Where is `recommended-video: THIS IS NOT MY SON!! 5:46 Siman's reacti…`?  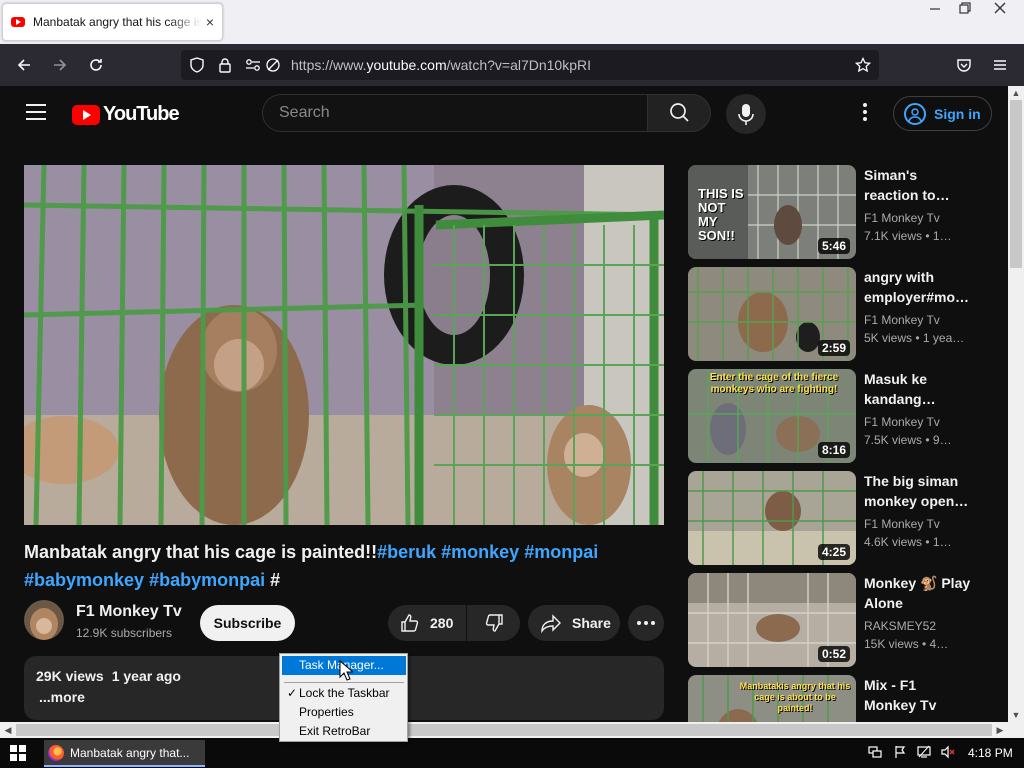
recommended-video: THIS IS NOT MY SON!! 5:46 Siman's reacti… is located at coordinates (838, 212).